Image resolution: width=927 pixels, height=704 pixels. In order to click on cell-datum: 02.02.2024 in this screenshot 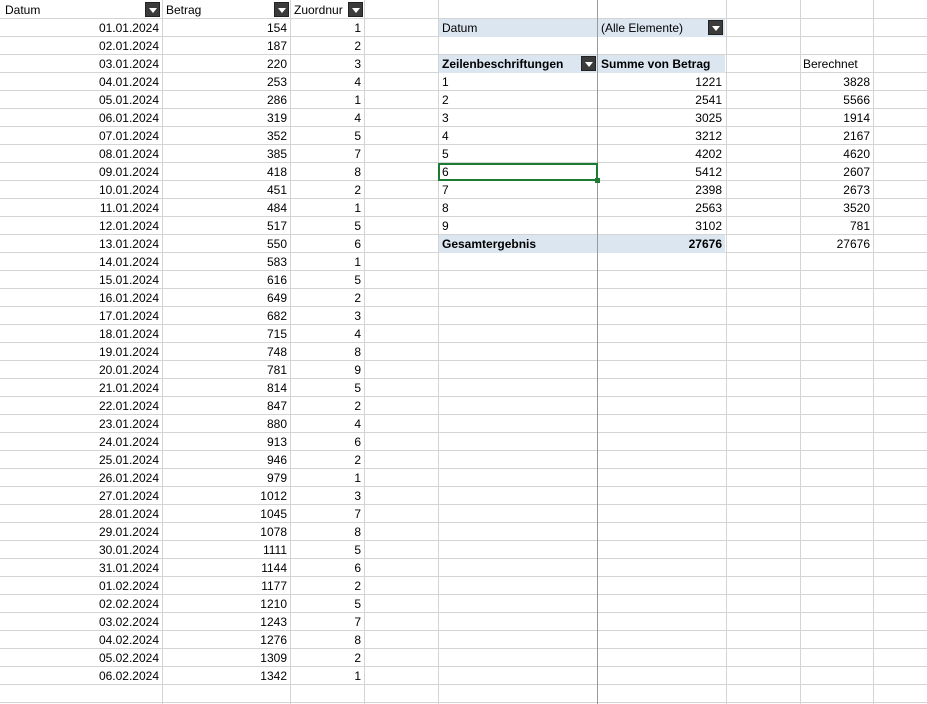, I will do `click(81, 604)`.